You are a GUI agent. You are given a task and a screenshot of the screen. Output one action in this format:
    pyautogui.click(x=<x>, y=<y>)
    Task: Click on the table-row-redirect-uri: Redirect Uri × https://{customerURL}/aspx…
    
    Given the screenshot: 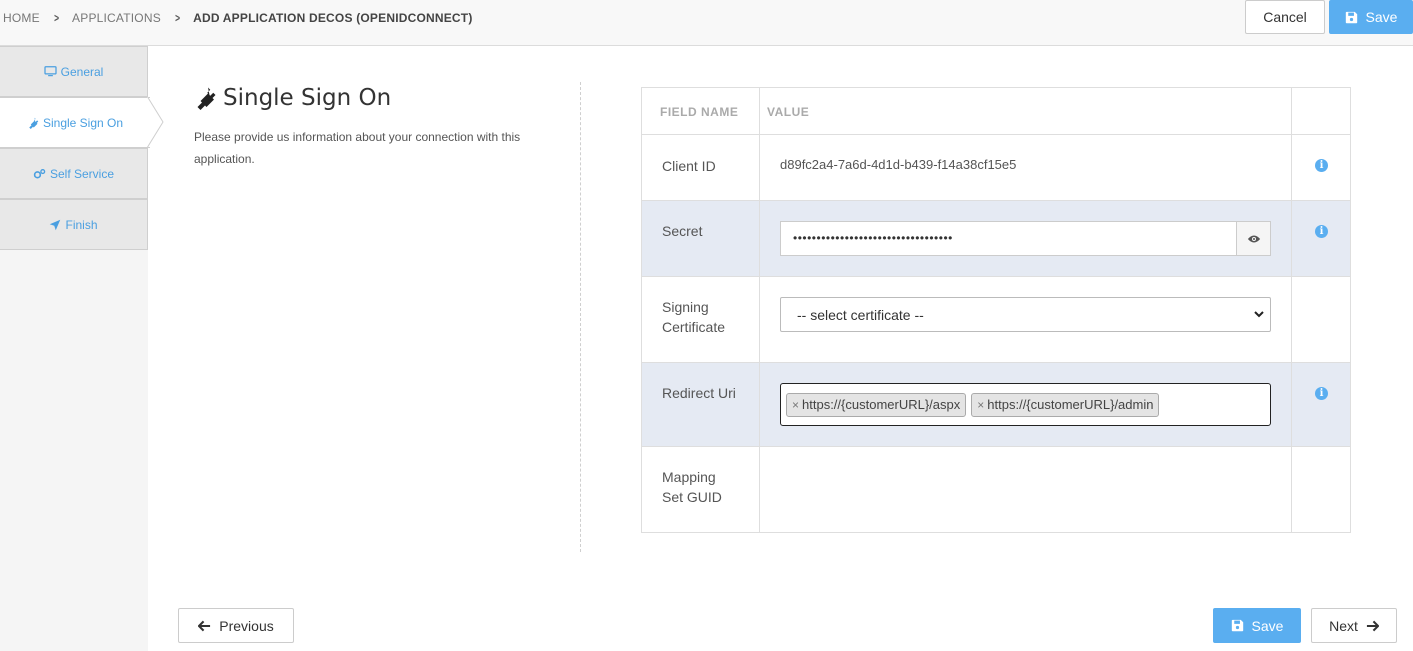 What is the action you would take?
    pyautogui.click(x=996, y=405)
    